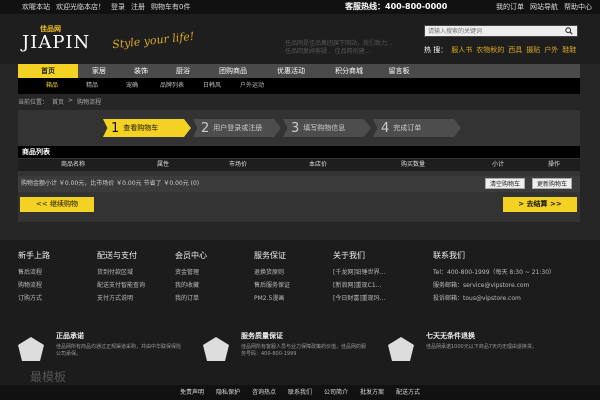  Describe the element at coordinates (412, 164) in the screenshot. I see `col-header: 购买数量` at that location.